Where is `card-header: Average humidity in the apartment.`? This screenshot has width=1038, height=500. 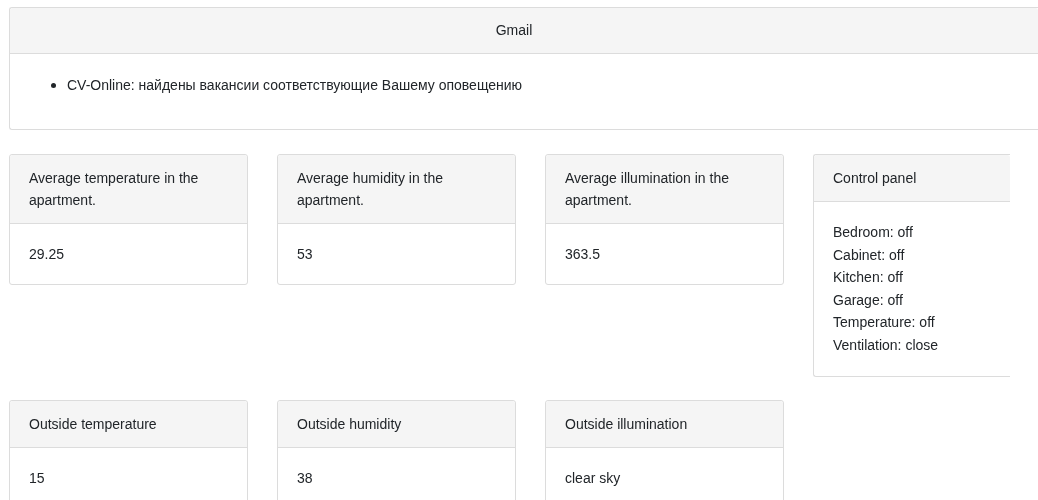
card-header: Average humidity in the apartment. is located at coordinates (396, 189).